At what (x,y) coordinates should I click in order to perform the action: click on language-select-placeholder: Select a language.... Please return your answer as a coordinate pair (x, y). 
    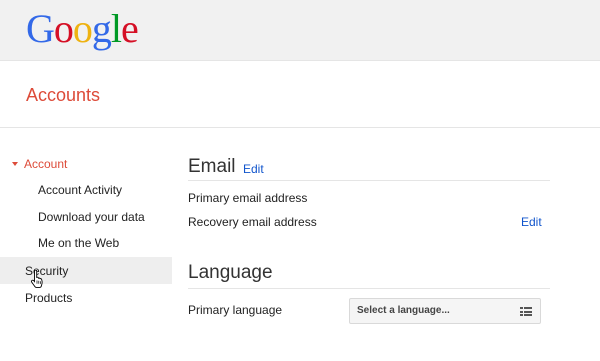
    Looking at the image, I should click on (403, 310).